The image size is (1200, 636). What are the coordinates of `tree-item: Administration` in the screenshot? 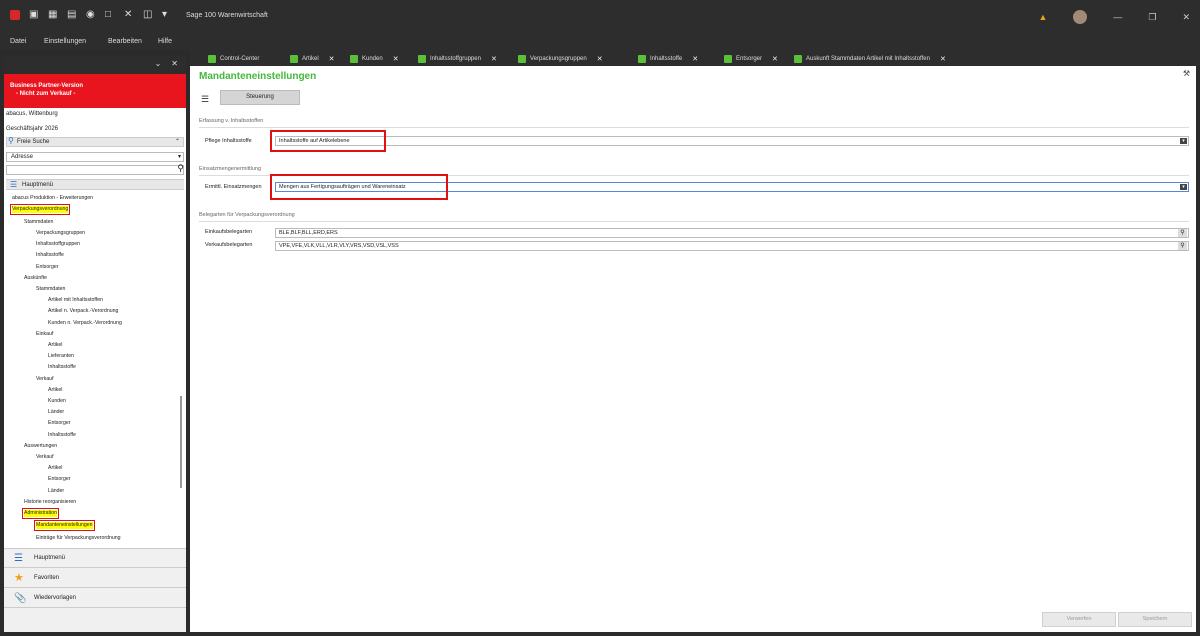 It's located at (40, 513).